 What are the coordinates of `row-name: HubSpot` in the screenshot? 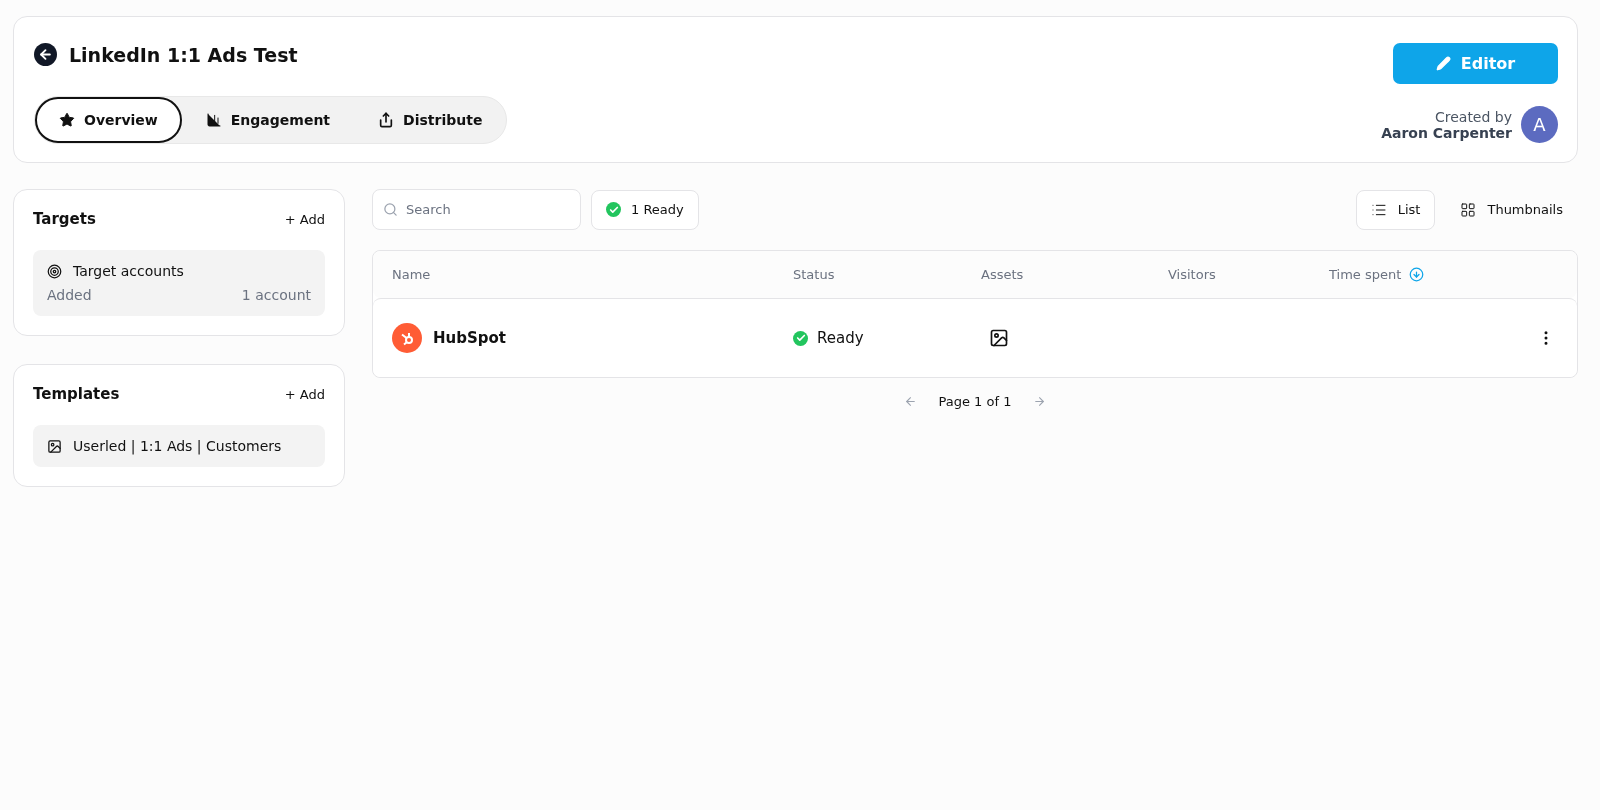 It's located at (469, 338).